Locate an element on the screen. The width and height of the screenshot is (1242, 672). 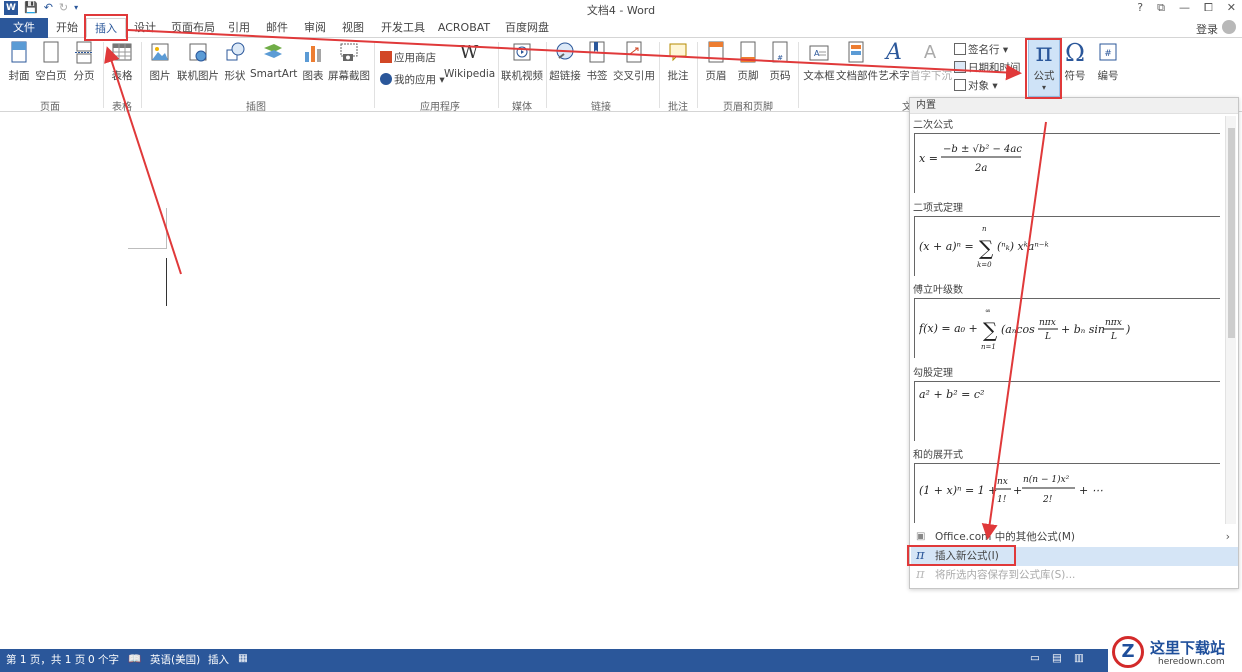
watermark-name: 这里下载站 is located at coordinates (1188, 648).